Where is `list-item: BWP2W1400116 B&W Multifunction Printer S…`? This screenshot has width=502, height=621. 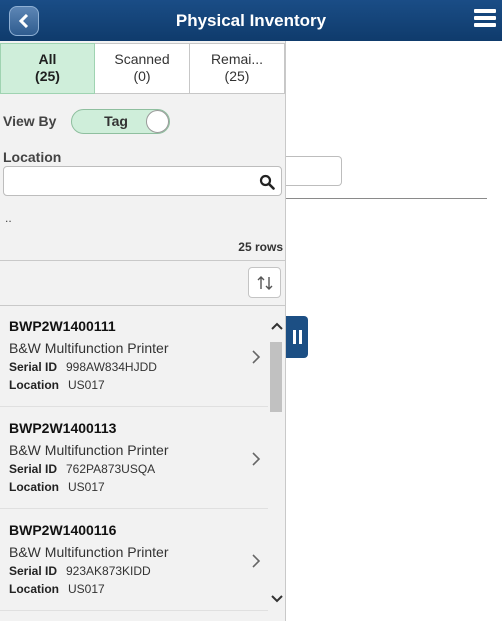
list-item: BWP2W1400116 B&W Multifunction Printer S… is located at coordinates (134, 560).